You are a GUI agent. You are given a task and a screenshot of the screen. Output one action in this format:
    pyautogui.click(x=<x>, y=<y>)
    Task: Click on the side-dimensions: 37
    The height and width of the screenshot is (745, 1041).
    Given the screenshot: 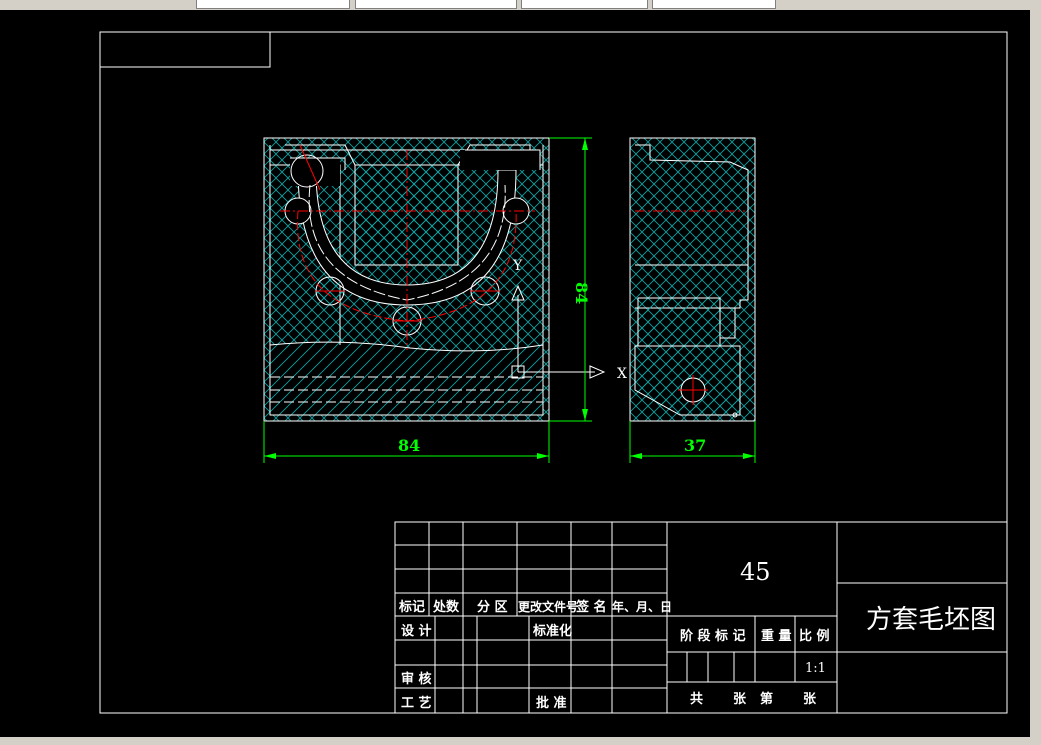 What is the action you would take?
    pyautogui.click(x=692, y=442)
    